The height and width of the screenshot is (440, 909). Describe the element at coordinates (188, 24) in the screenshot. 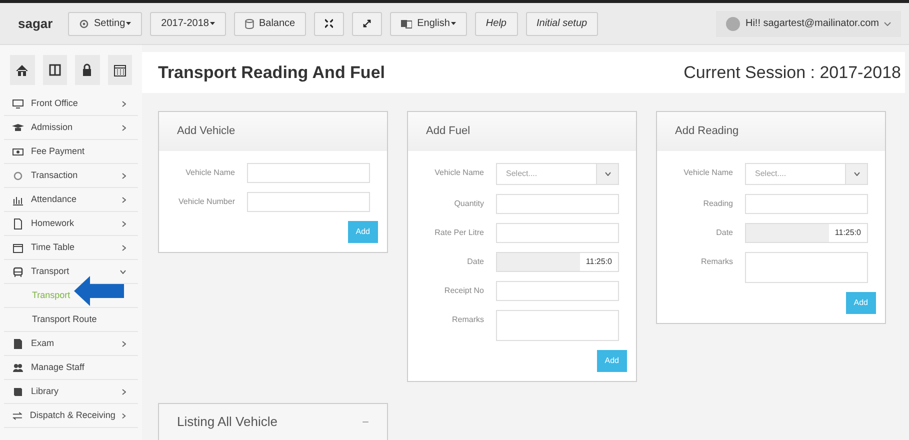

I see `toolbar-button: 2017-2018` at that location.